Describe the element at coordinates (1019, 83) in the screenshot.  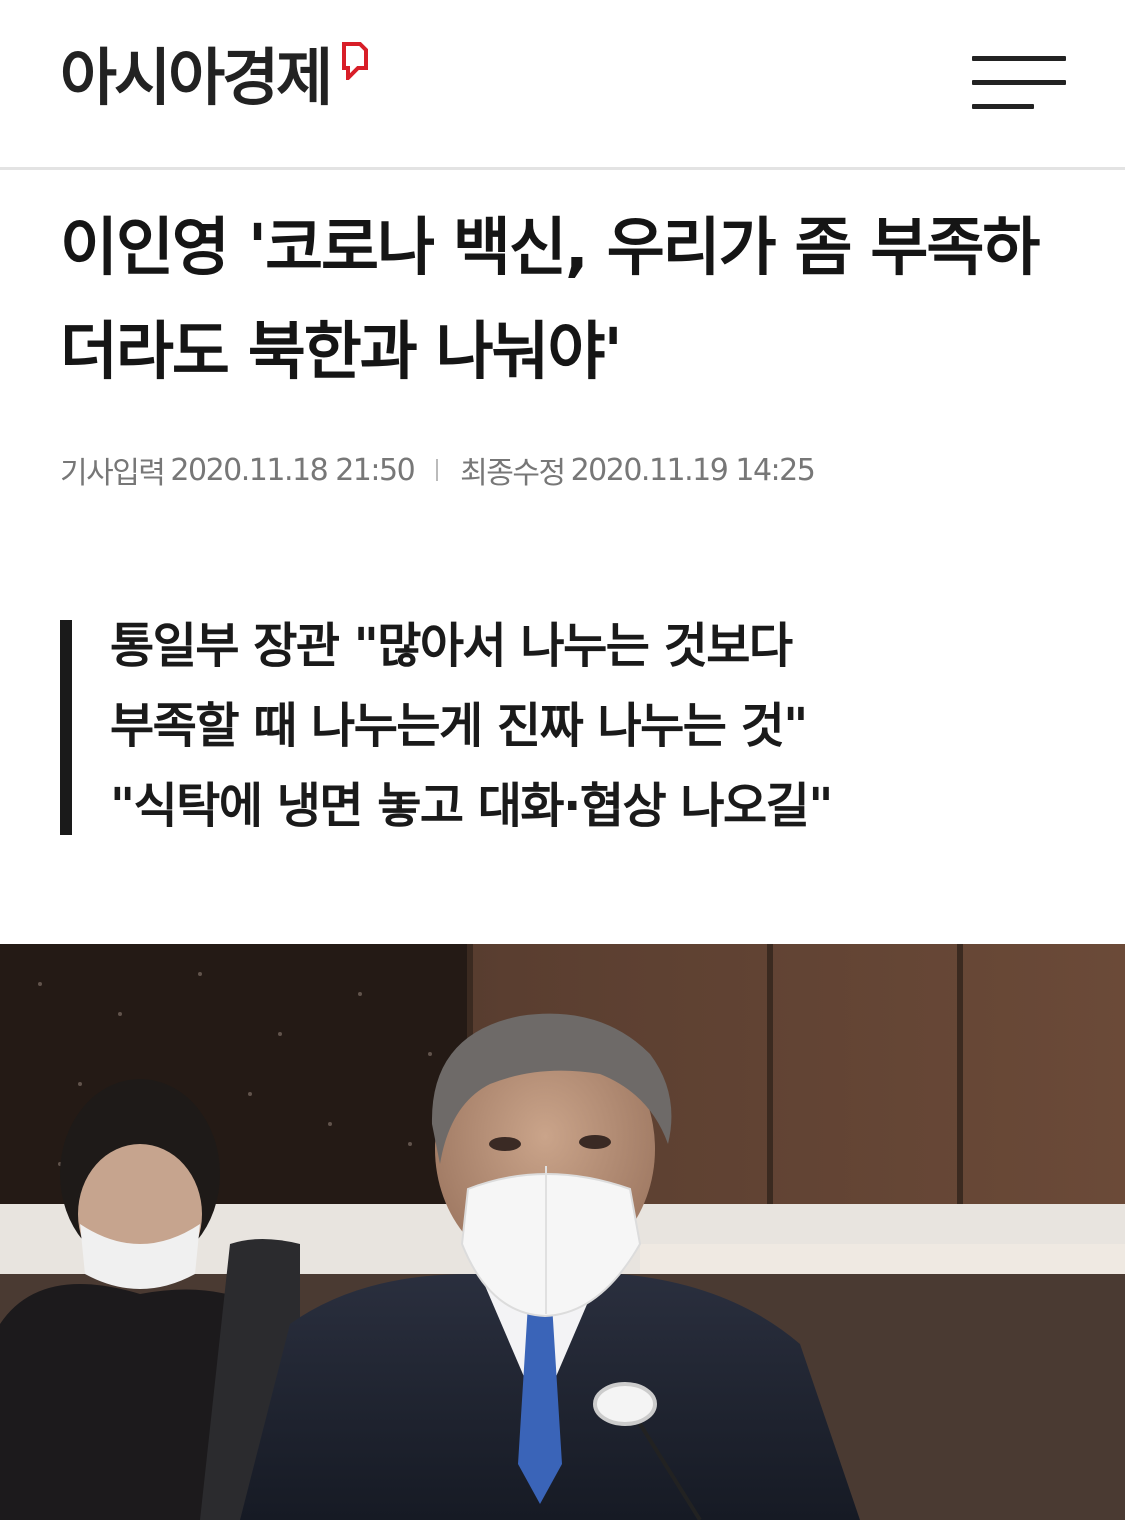
I see `hamburger-menu-icon` at that location.